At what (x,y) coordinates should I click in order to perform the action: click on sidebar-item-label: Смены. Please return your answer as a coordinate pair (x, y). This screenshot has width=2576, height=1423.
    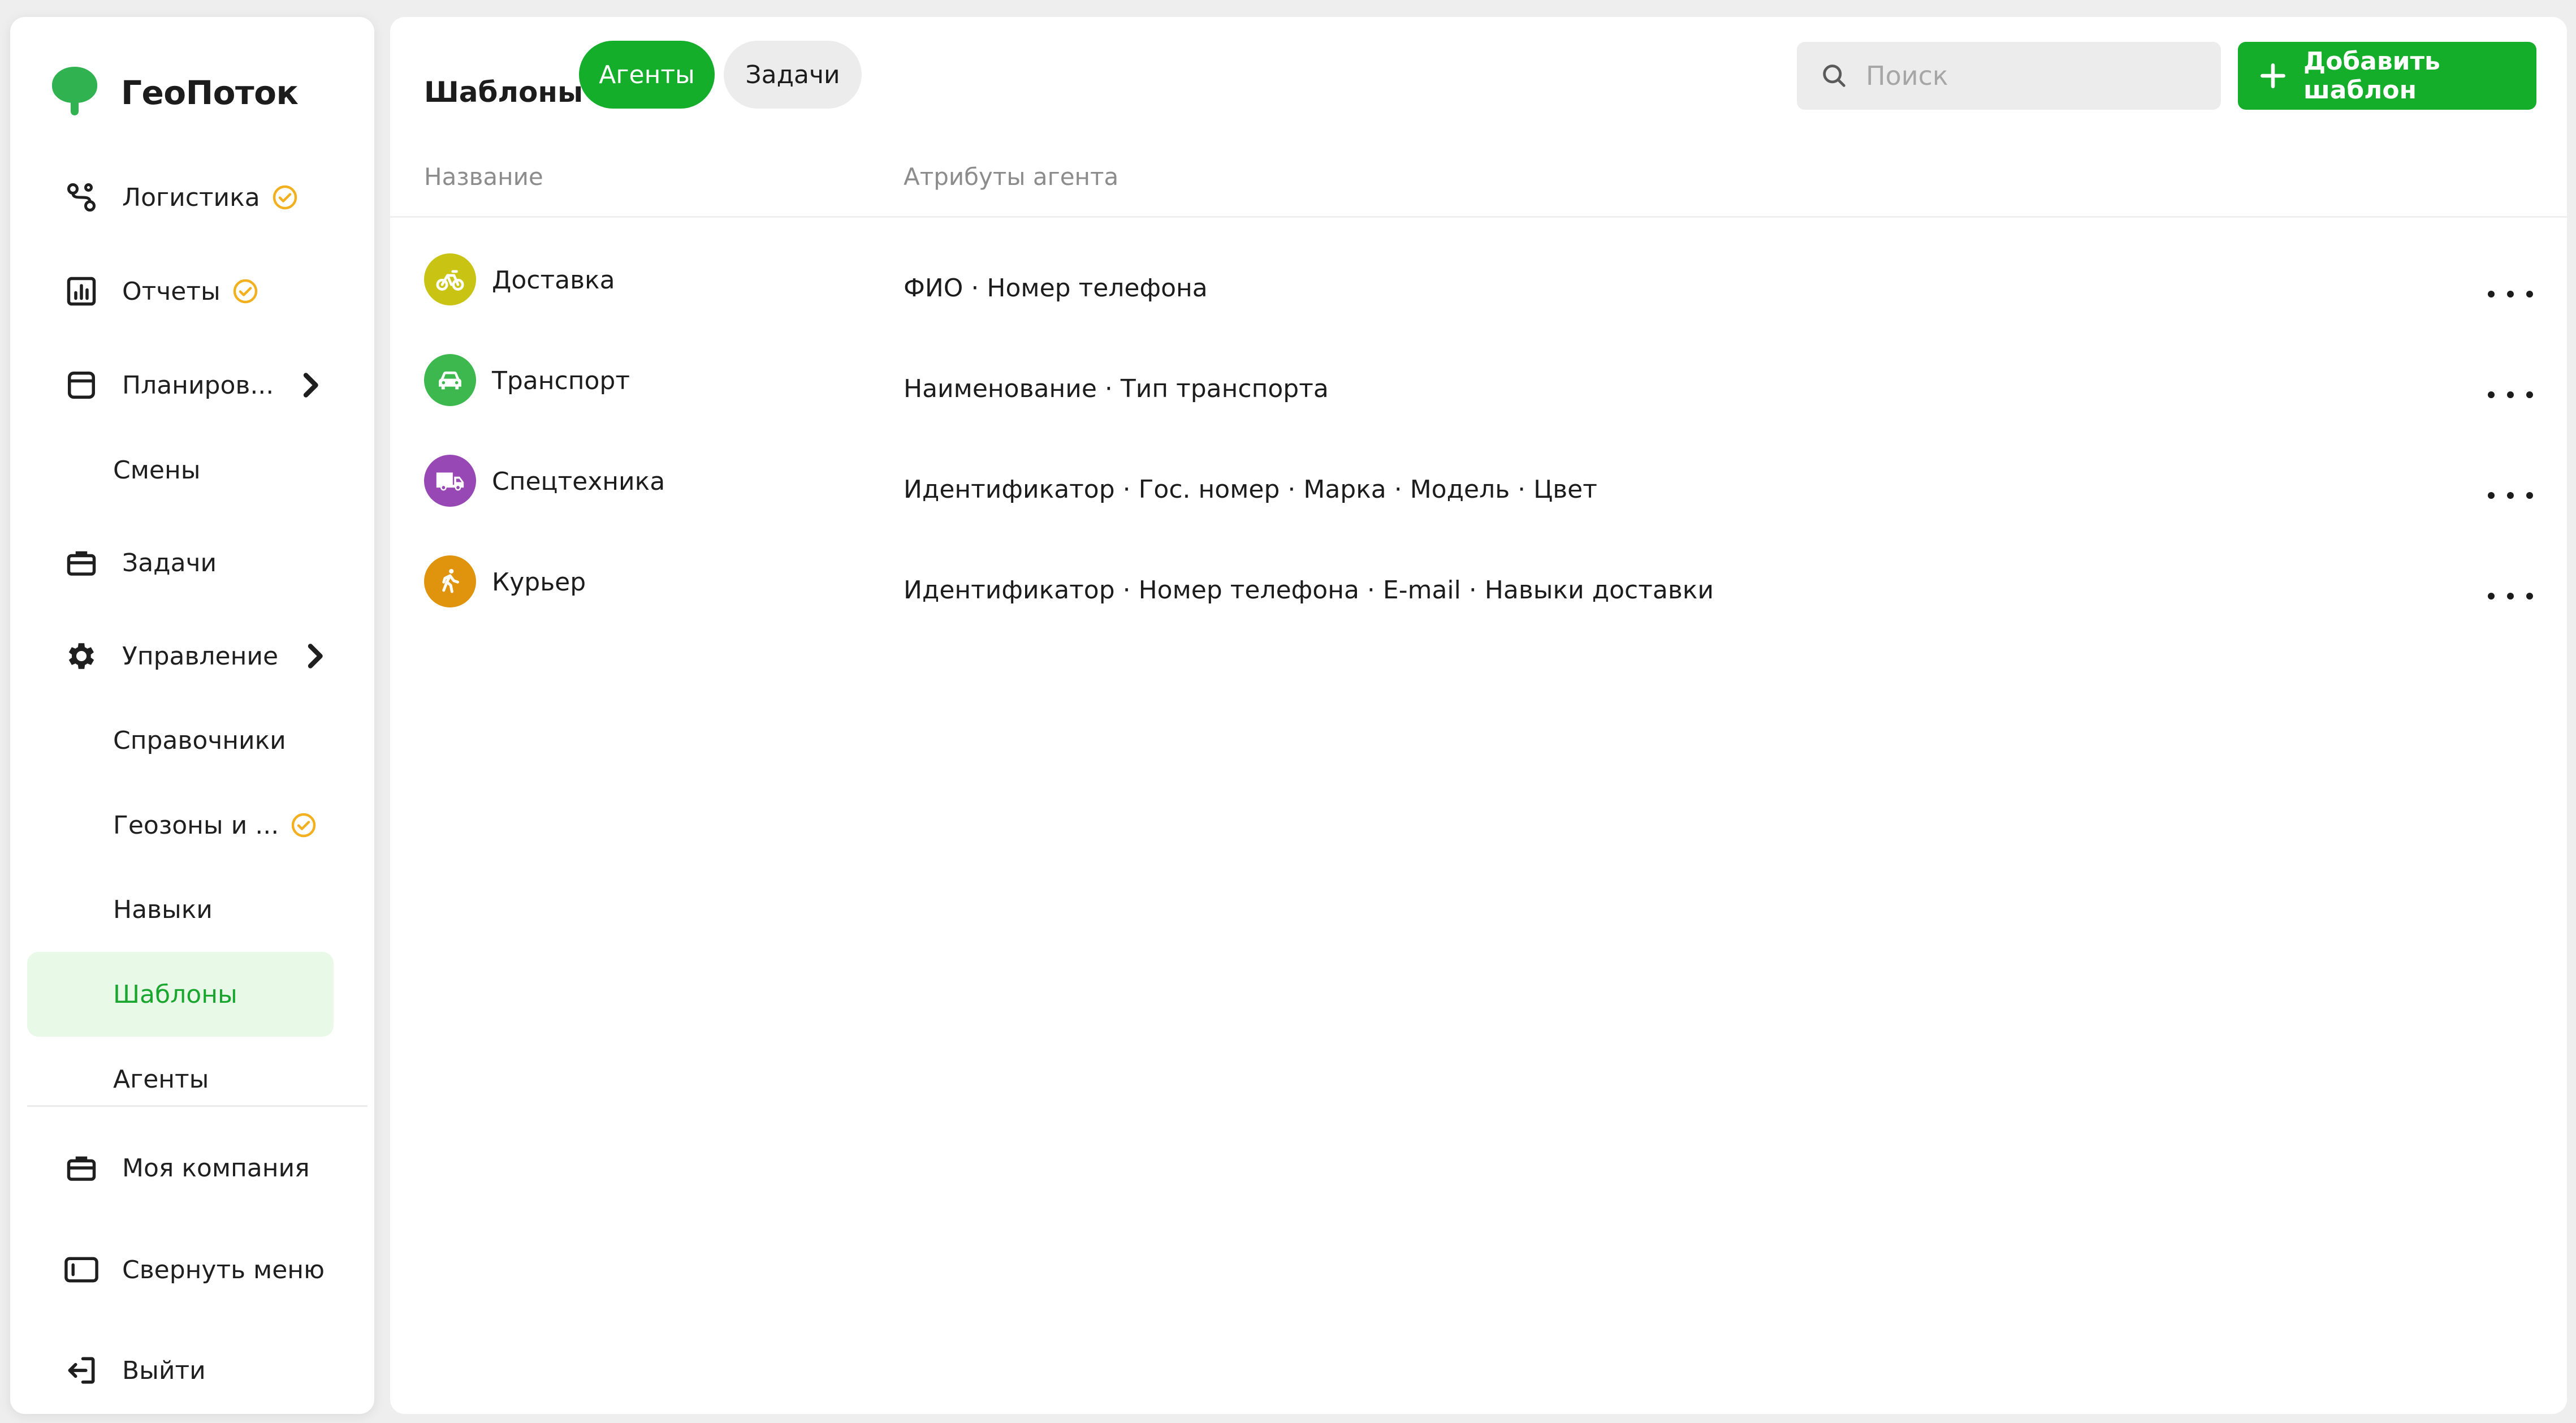
    Looking at the image, I should click on (157, 470).